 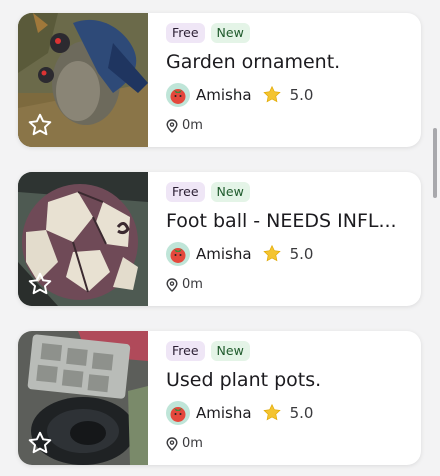 I want to click on listing-info: Free New Garden ornament. Amisha 5.0 0m, so click(x=288, y=78).